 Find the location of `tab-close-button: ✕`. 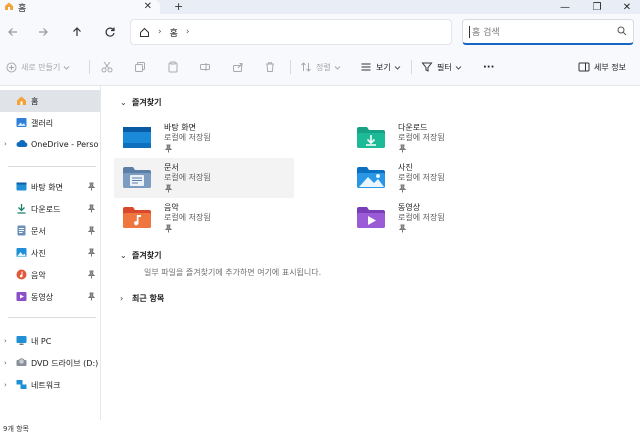

tab-close-button: ✕ is located at coordinates (148, 7).